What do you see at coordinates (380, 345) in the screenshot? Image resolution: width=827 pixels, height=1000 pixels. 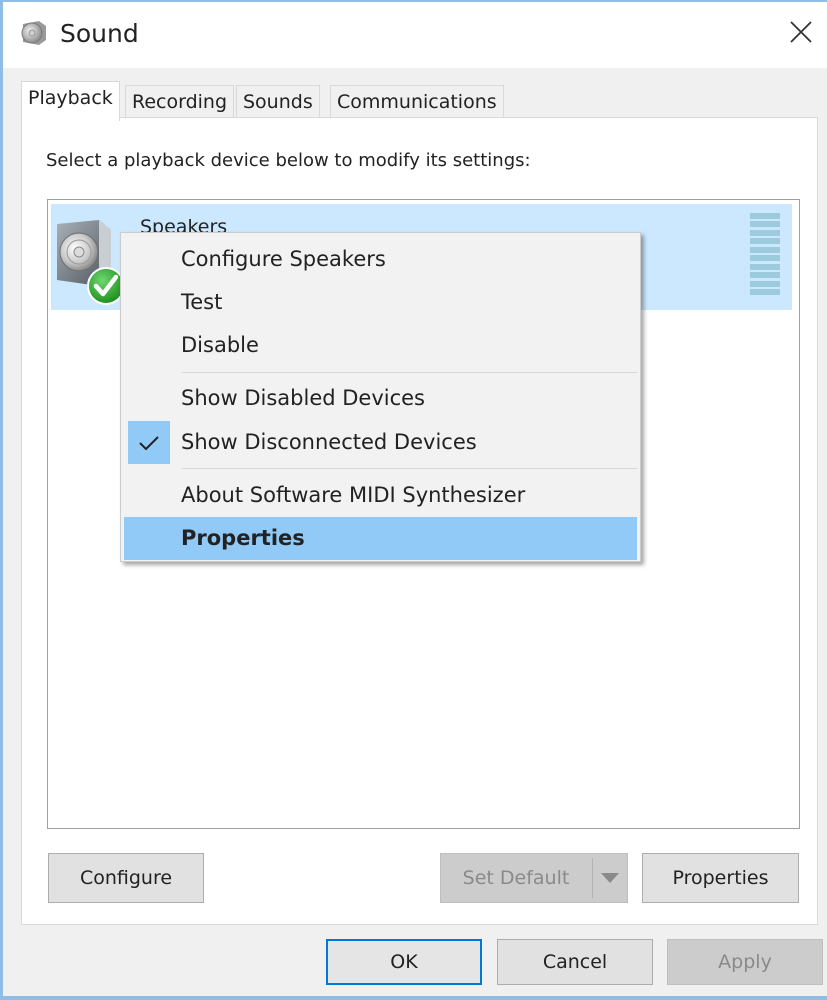 I see `menu-item-disable: Disable` at bounding box center [380, 345].